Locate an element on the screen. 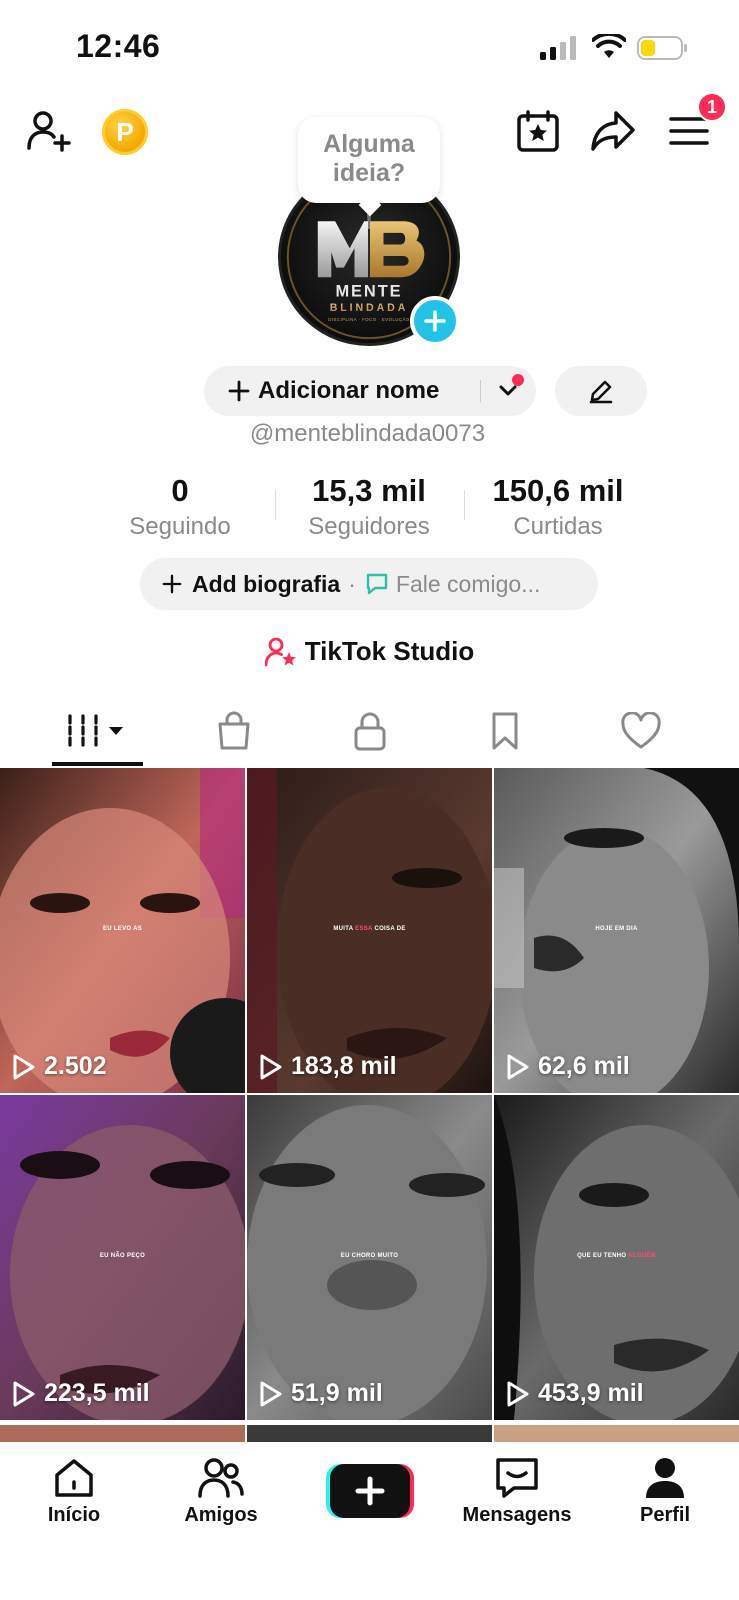 The image size is (739, 1600). caption-text: EU NÃO PEÇO is located at coordinates (122, 1256).